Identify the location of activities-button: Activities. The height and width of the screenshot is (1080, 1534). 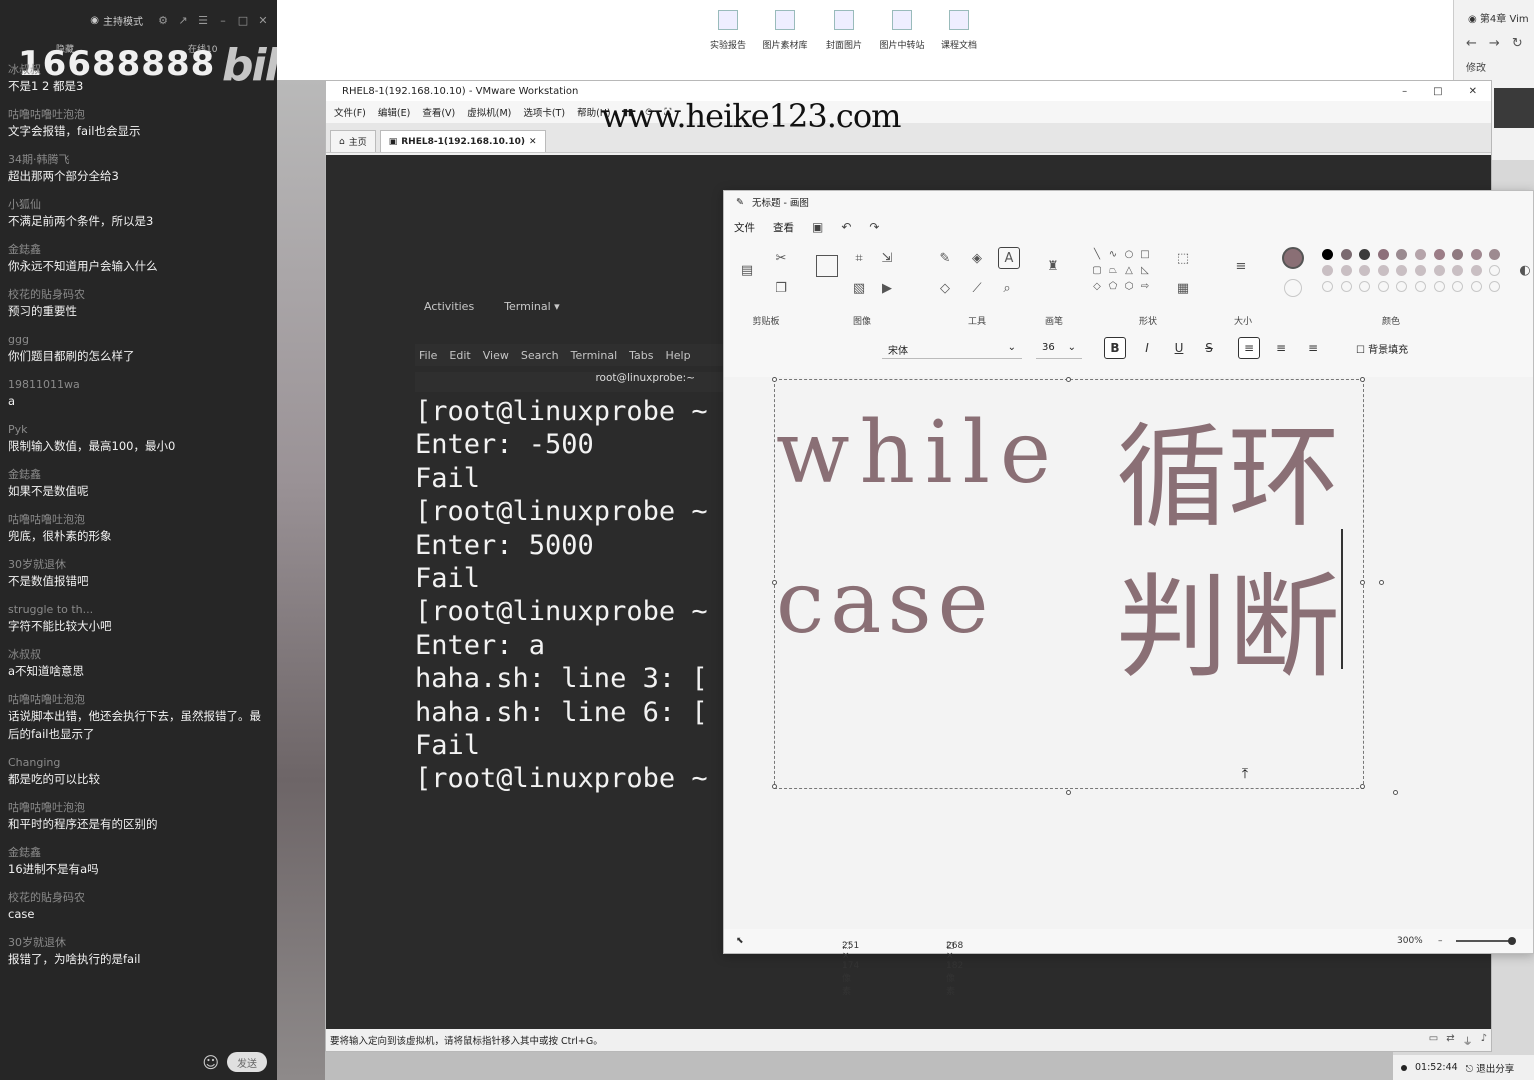
(449, 306).